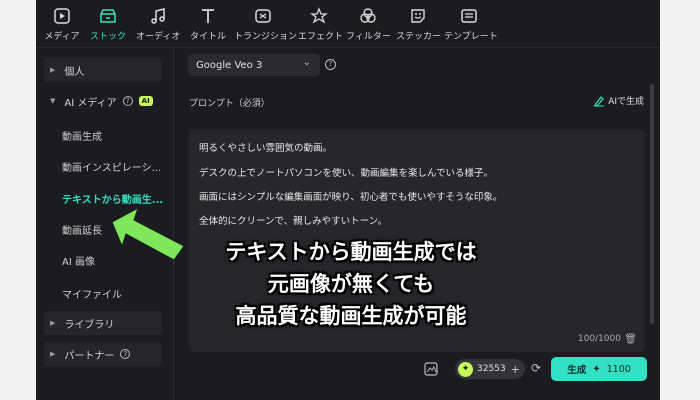 The image size is (700, 400). What do you see at coordinates (652, 204) in the screenshot?
I see `scrollbar` at bounding box center [652, 204].